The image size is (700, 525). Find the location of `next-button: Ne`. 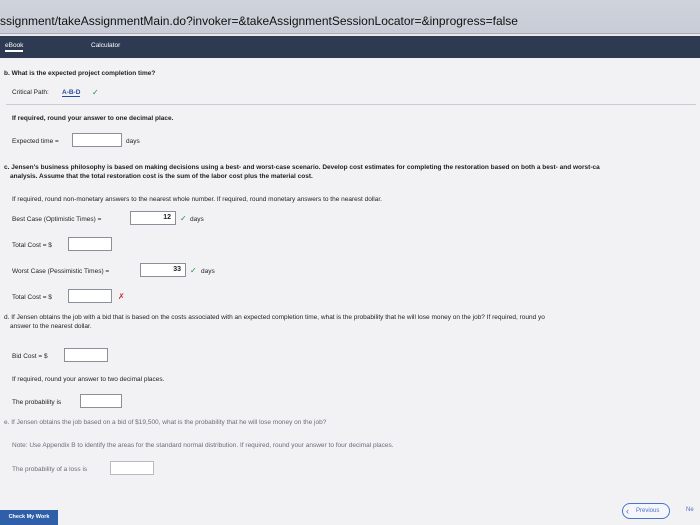

next-button: Ne is located at coordinates (690, 510).